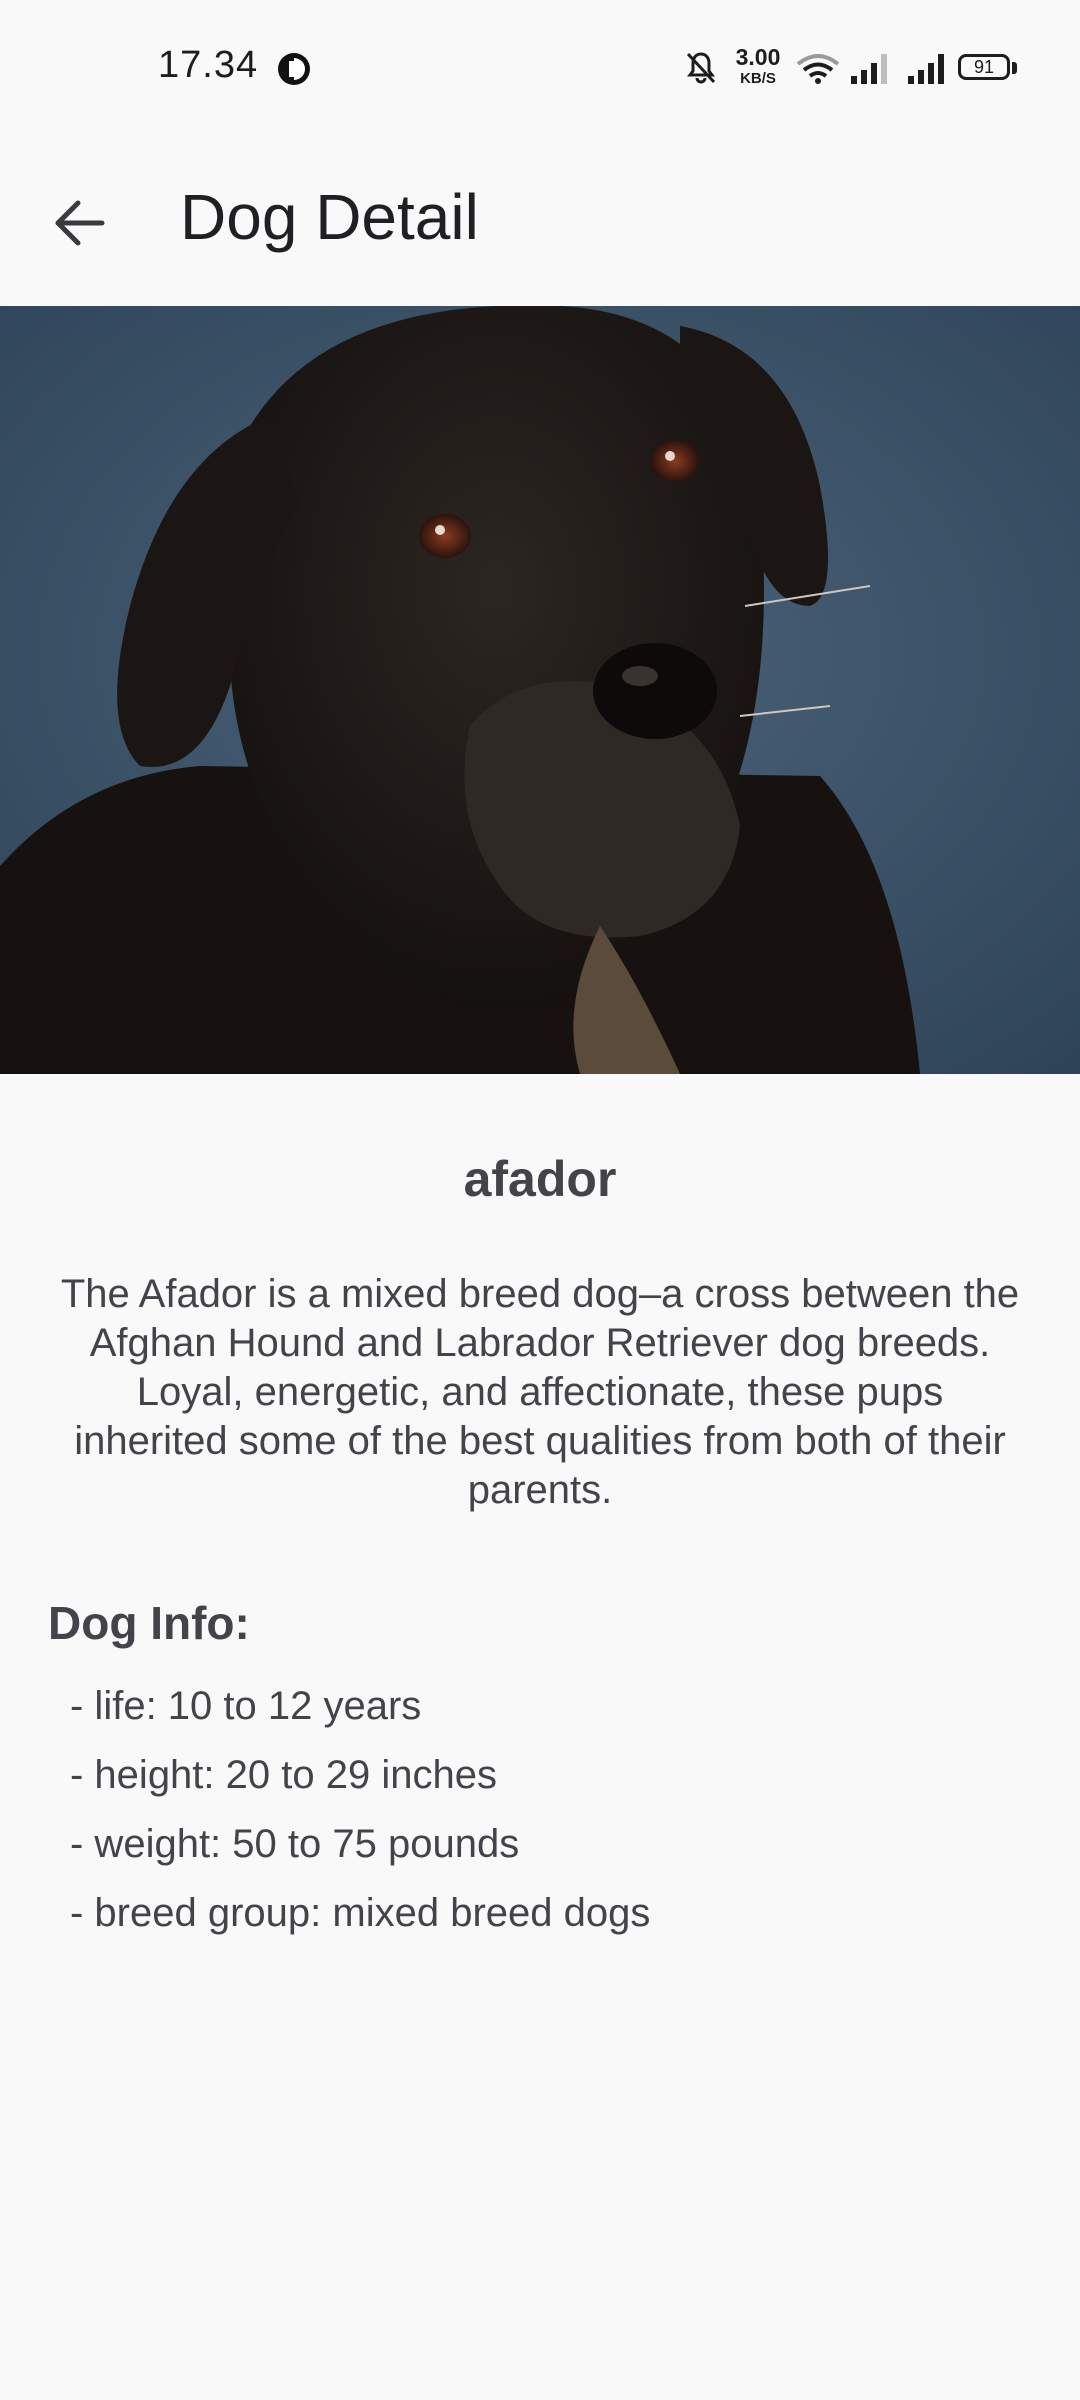 The width and height of the screenshot is (1080, 2400). Describe the element at coordinates (246, 1706) in the screenshot. I see `info-life: - life: 10 to 12 years` at that location.